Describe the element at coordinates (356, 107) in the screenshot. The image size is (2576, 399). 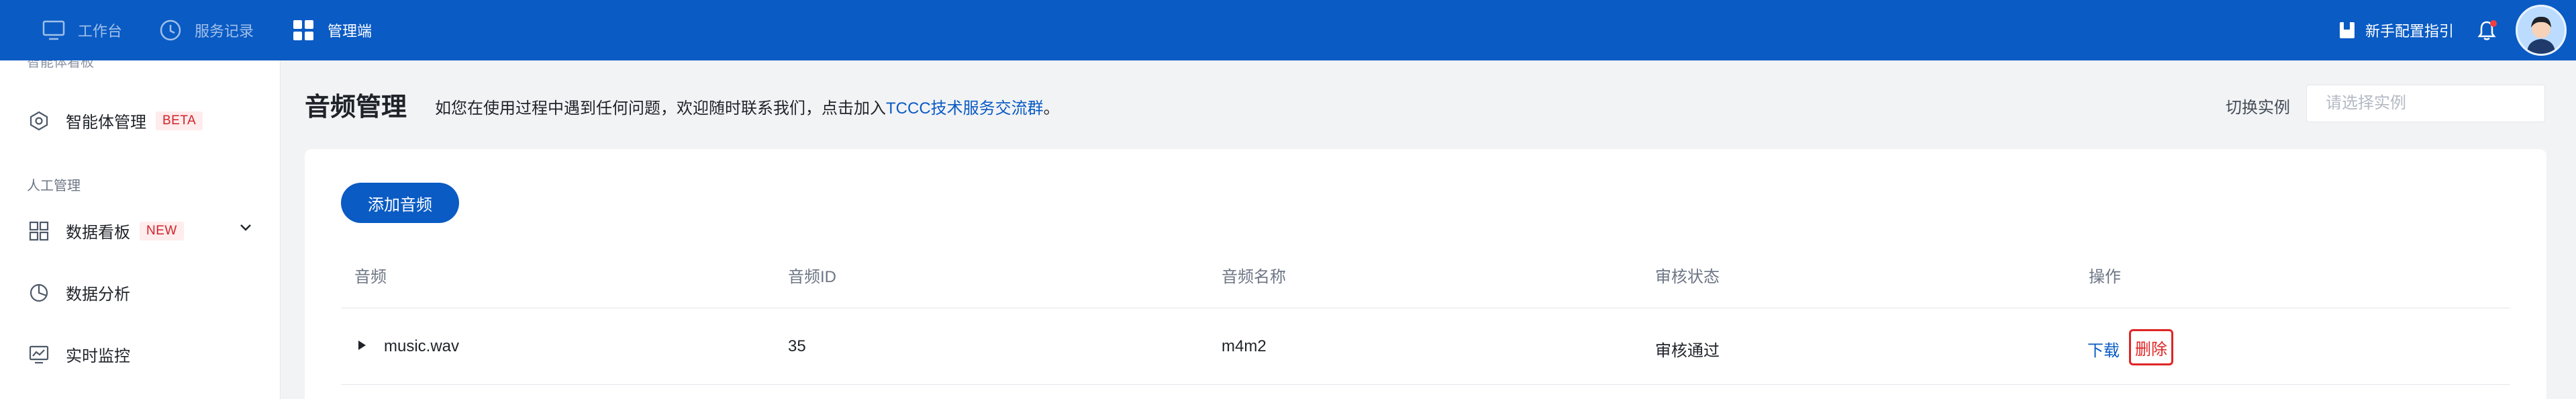
I see `page-title: 音频管理` at that location.